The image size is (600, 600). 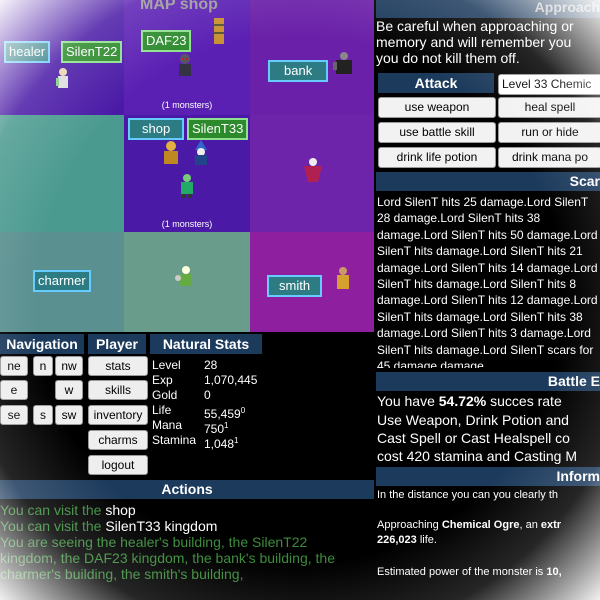 What do you see at coordinates (218, 129) in the screenshot?
I see `silent33-kingdom-tag: SilenT33` at bounding box center [218, 129].